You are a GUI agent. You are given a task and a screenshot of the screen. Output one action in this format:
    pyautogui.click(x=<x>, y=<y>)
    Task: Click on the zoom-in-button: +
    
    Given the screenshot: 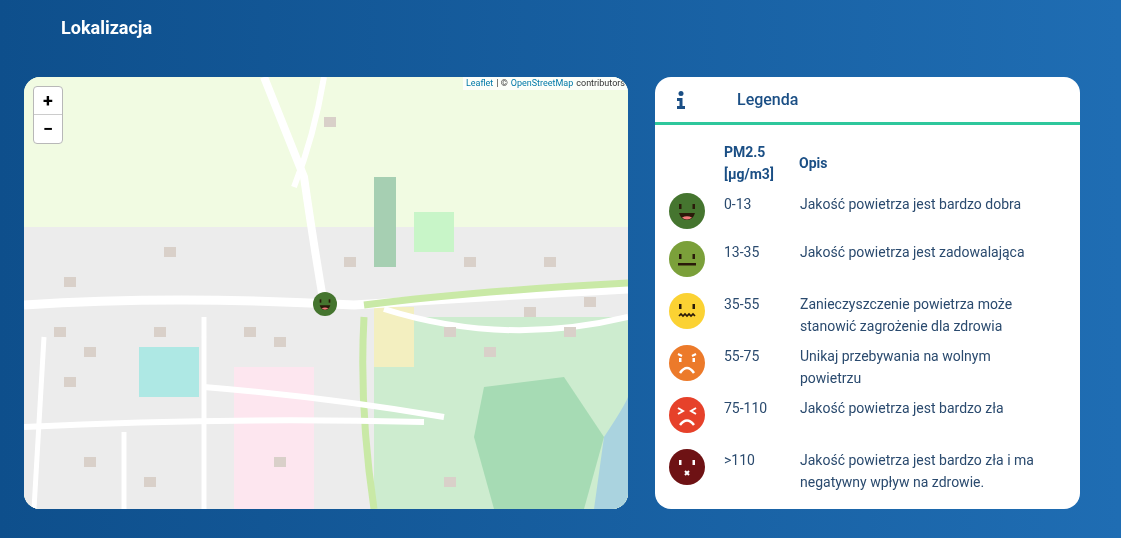 What is the action you would take?
    pyautogui.click(x=48, y=101)
    